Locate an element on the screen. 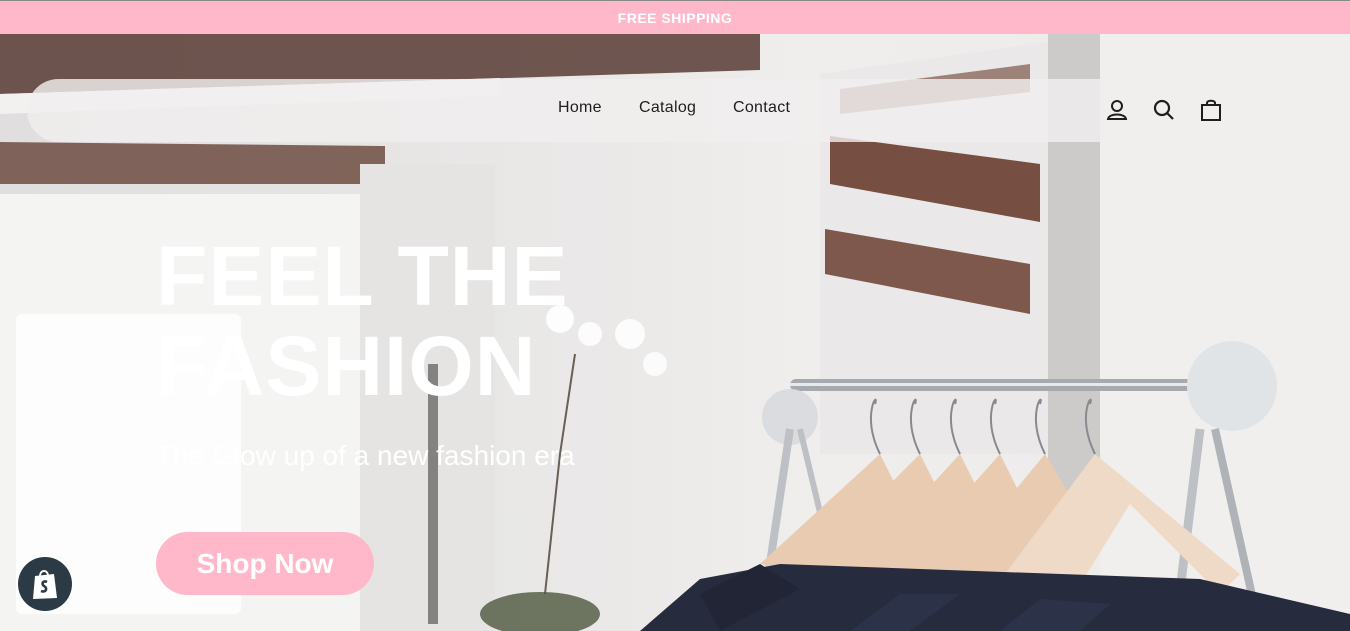  site-header: Home Catalog Contact is located at coordinates (674, 110).